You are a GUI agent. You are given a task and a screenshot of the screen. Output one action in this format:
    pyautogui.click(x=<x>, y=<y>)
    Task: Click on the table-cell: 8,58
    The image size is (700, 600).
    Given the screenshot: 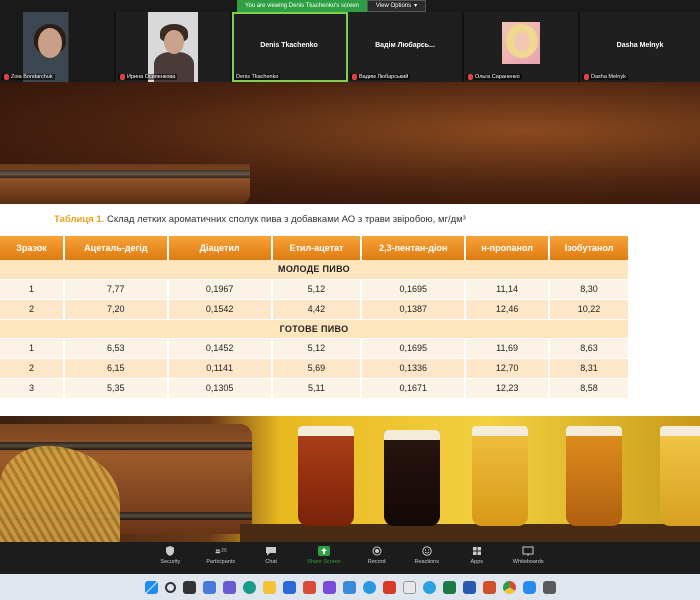 What is the action you would take?
    pyautogui.click(x=589, y=388)
    